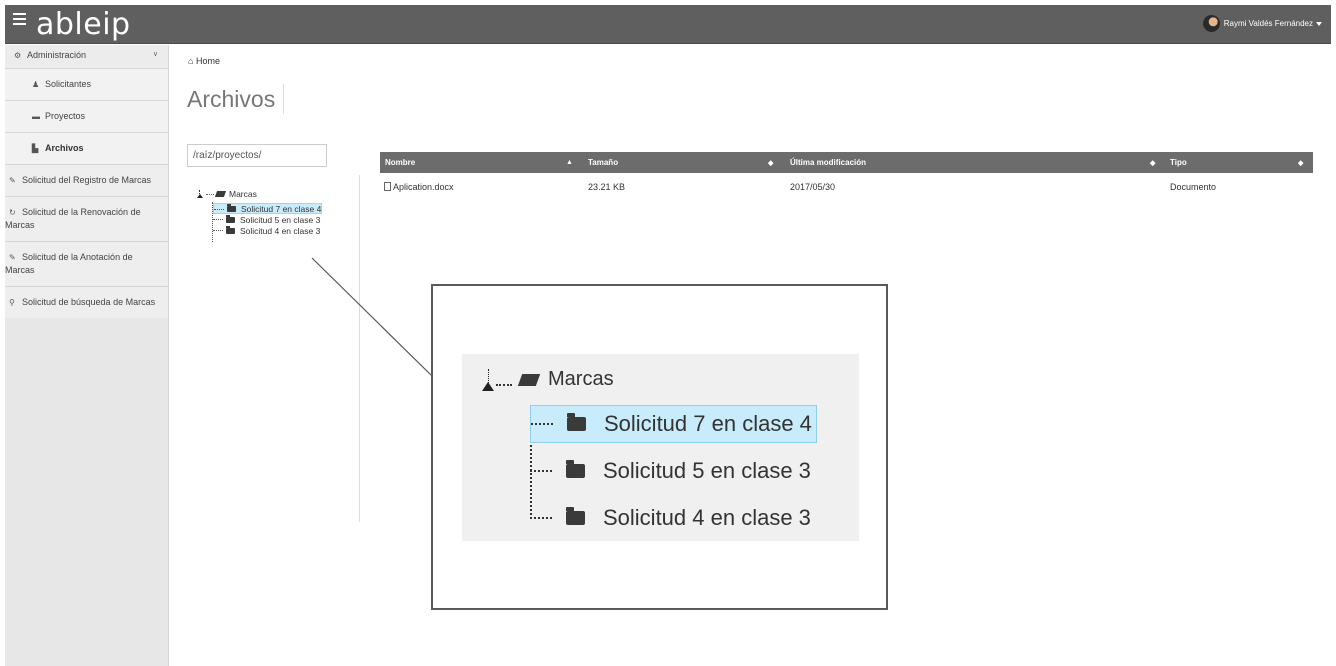  I want to click on zoom-tree-root-node: Marcas, so click(548, 379).